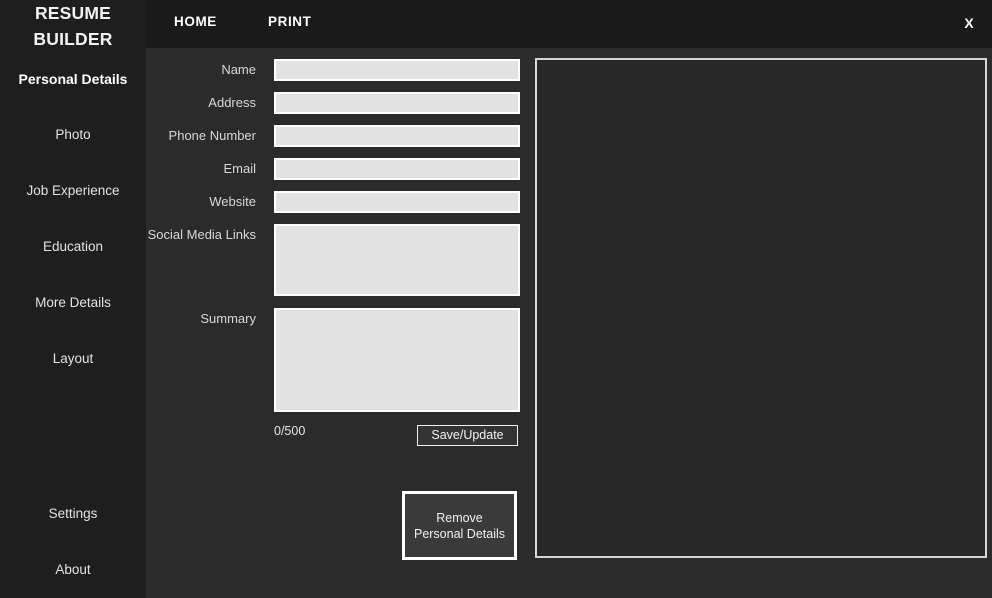 The image size is (992, 598). What do you see at coordinates (232, 201) in the screenshot?
I see `label-website: Website` at bounding box center [232, 201].